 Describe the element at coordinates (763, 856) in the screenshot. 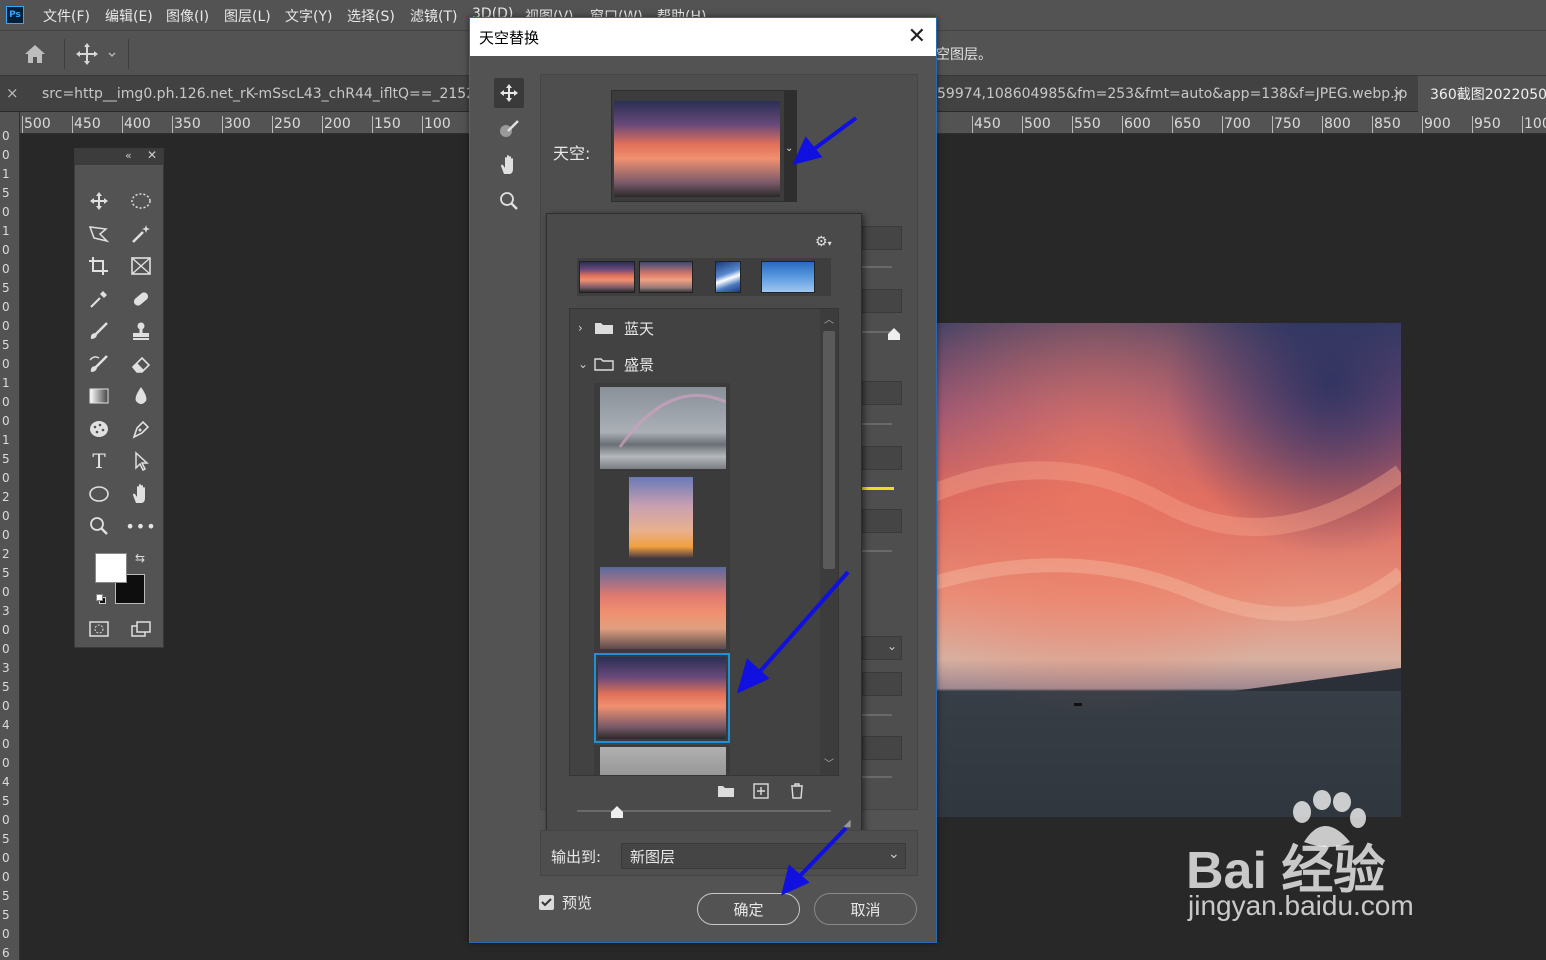

I see `output-select: 新图层 ⌄` at that location.